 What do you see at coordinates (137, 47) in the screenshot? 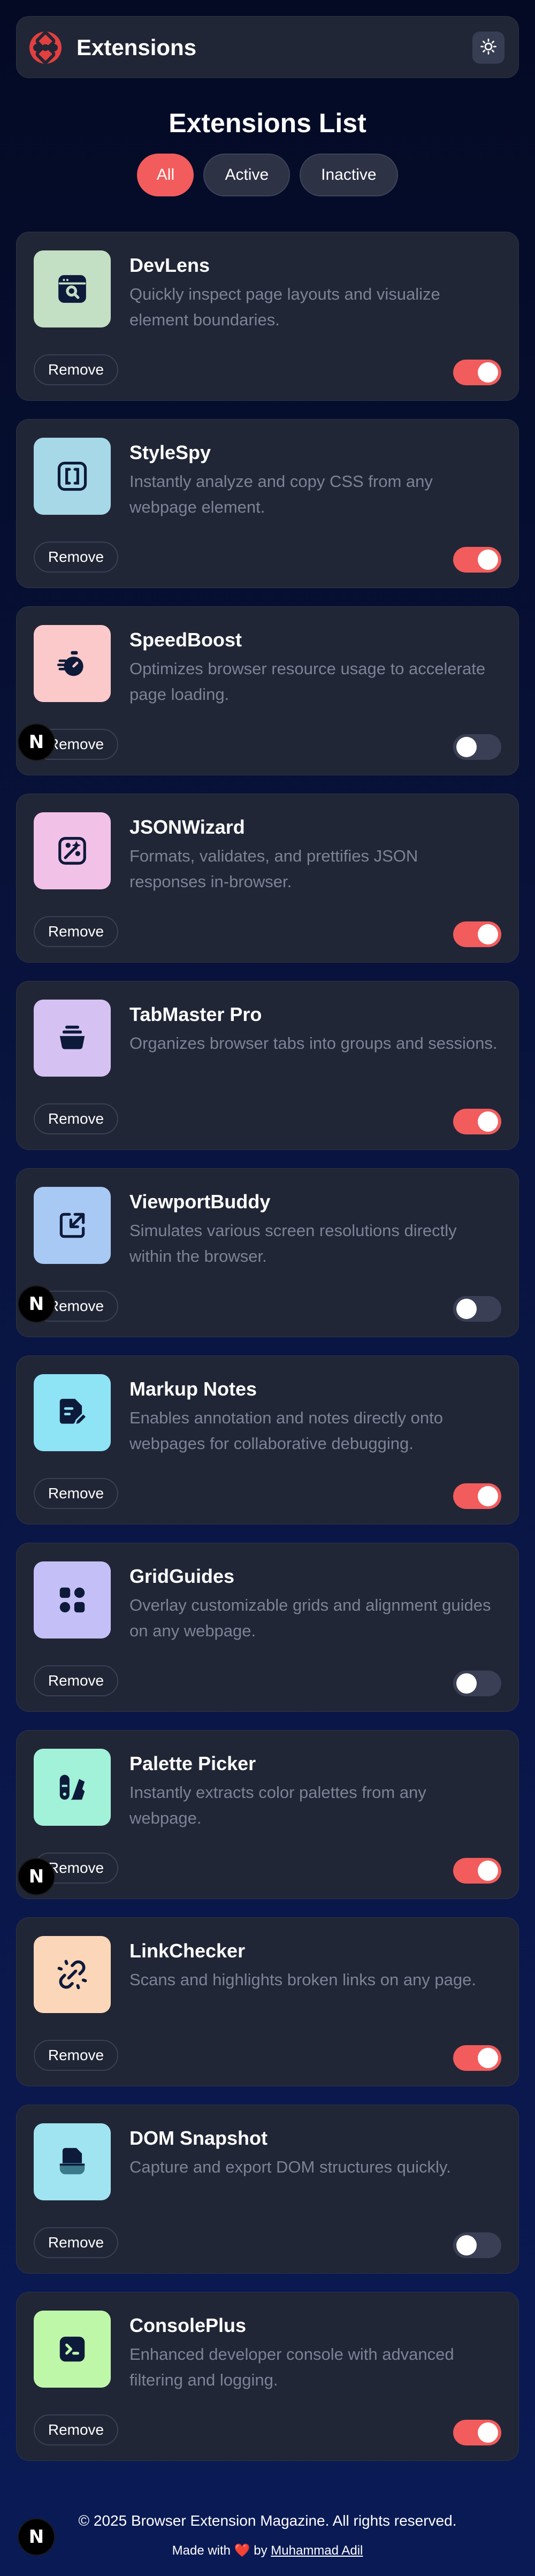
I see `app-title: Extensions` at bounding box center [137, 47].